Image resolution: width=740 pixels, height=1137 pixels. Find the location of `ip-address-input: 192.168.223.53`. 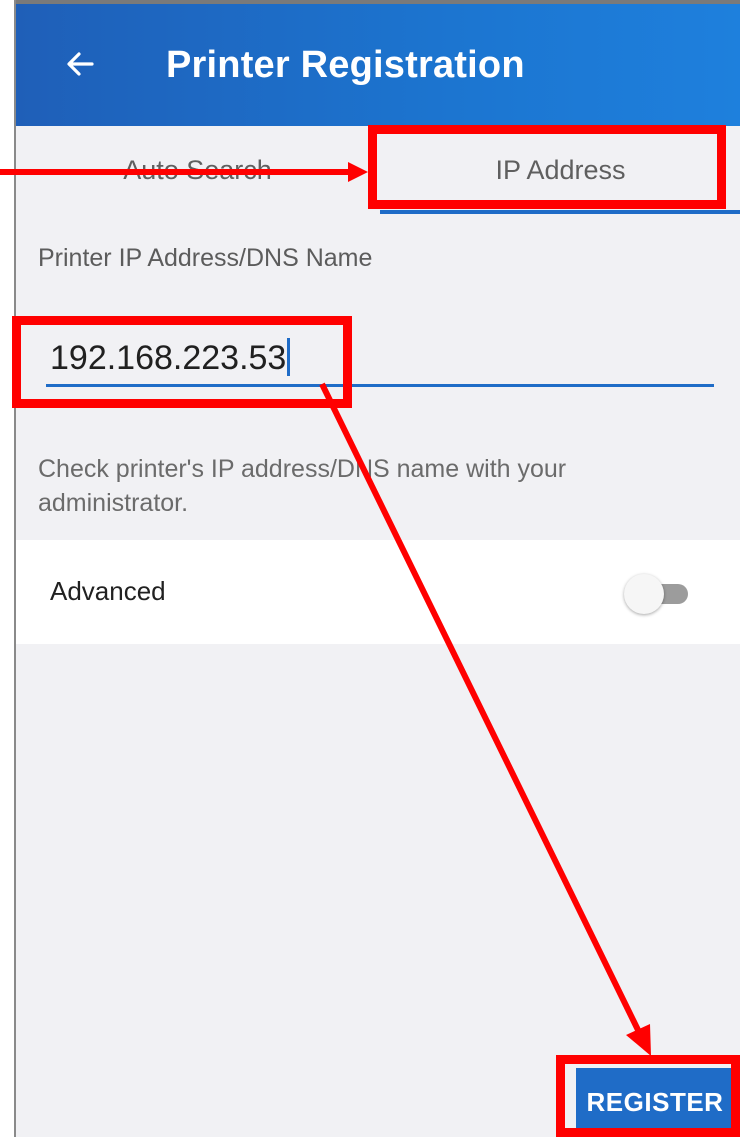

ip-address-input: 192.168.223.53 is located at coordinates (380, 353).